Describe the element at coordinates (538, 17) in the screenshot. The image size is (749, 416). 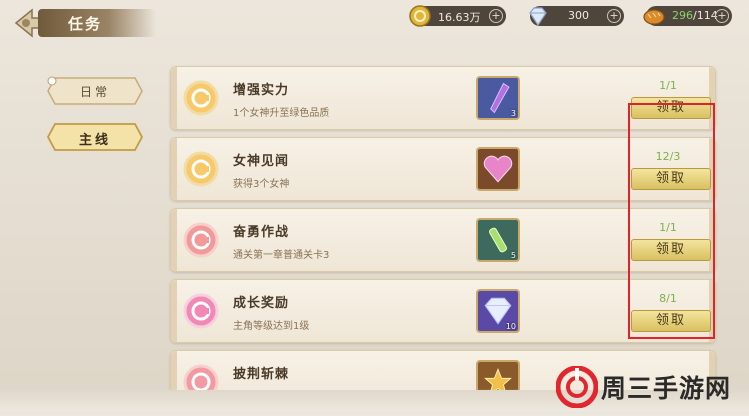
I see `diamond-icon` at that location.